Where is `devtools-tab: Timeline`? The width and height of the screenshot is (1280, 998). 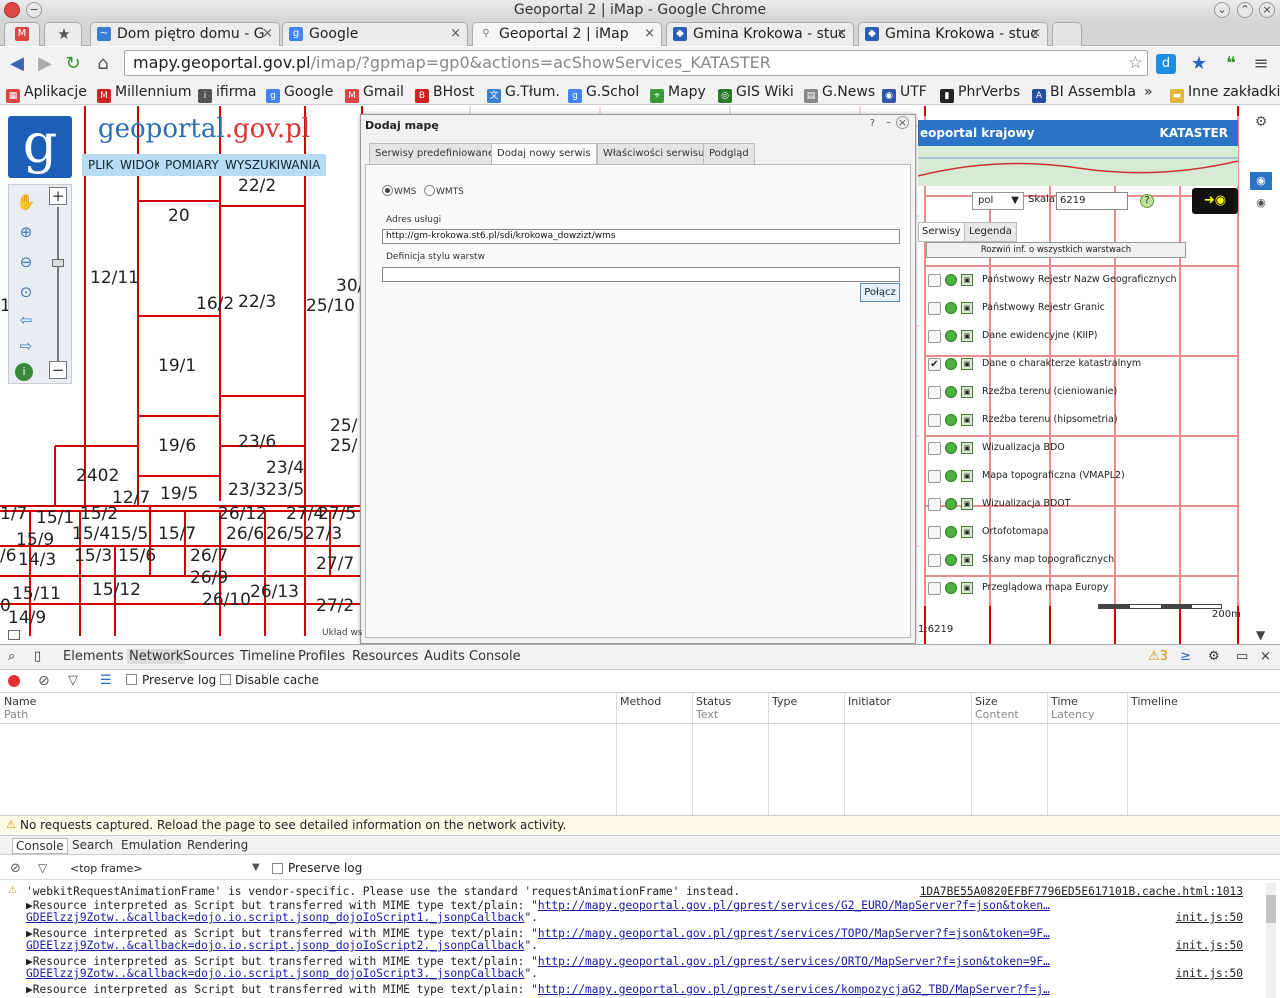 devtools-tab: Timeline is located at coordinates (267, 656).